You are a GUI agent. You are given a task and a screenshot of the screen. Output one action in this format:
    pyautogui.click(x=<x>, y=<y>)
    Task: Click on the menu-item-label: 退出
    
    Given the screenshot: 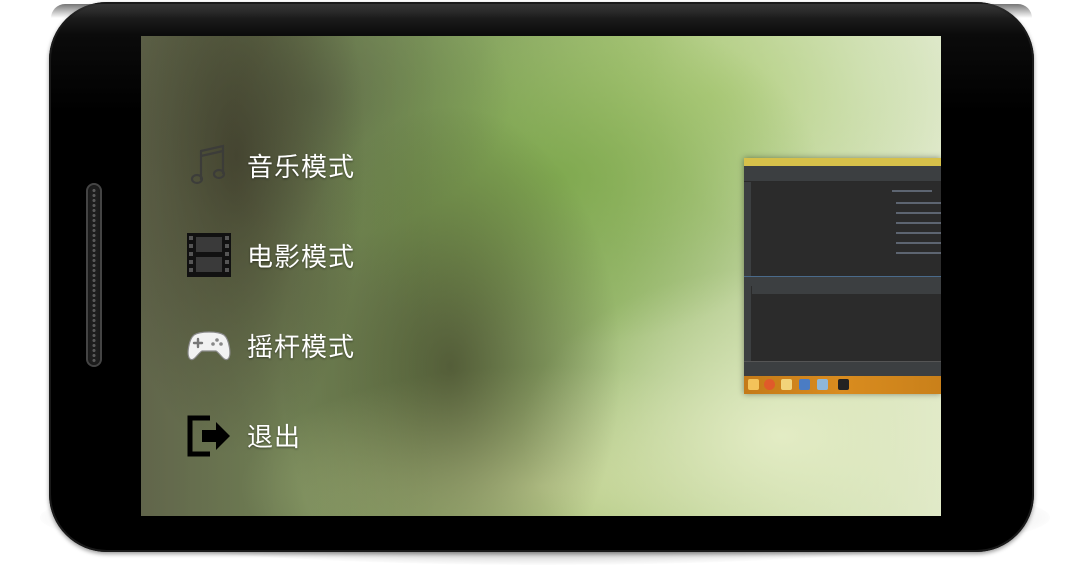 What is the action you would take?
    pyautogui.click(x=274, y=437)
    